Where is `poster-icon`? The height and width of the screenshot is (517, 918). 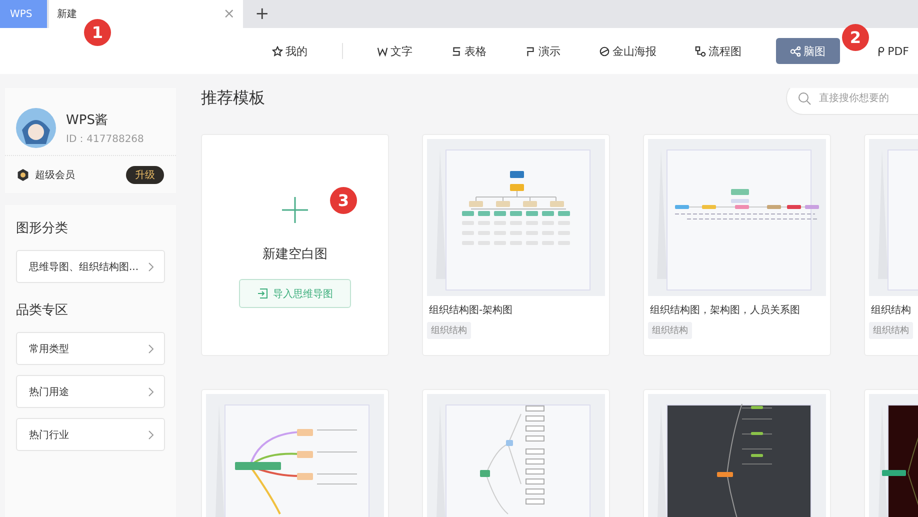 poster-icon is located at coordinates (604, 51).